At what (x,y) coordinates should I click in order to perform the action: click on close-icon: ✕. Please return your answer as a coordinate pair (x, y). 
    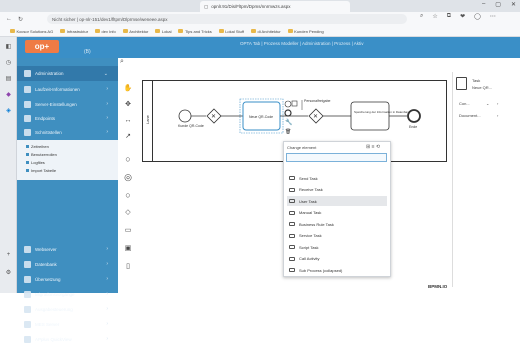
    Looking at the image, I should click on (513, 4).